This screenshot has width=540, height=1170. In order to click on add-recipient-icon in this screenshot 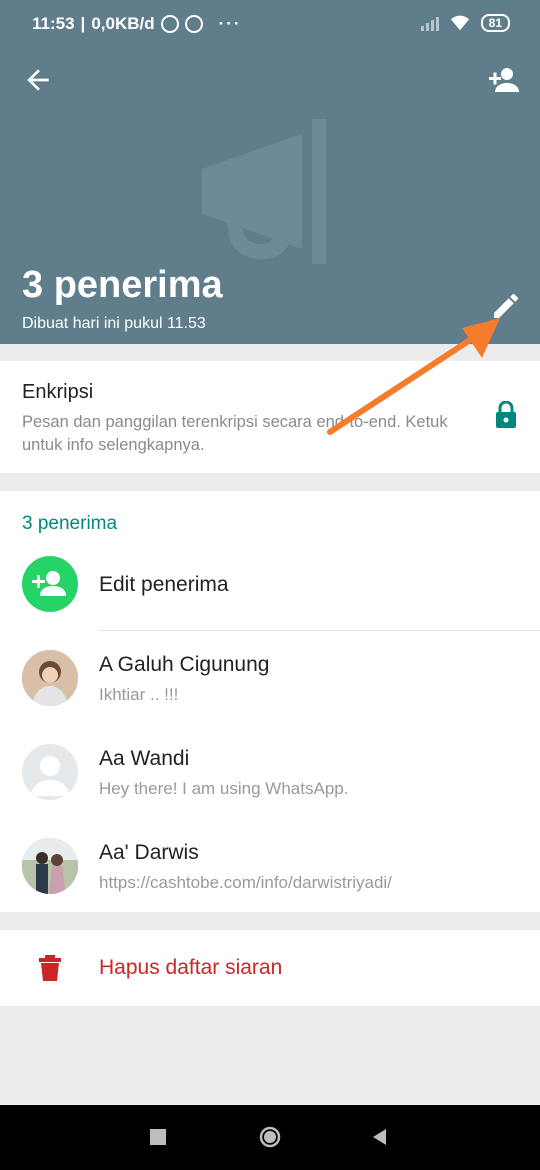, I will do `click(504, 80)`.